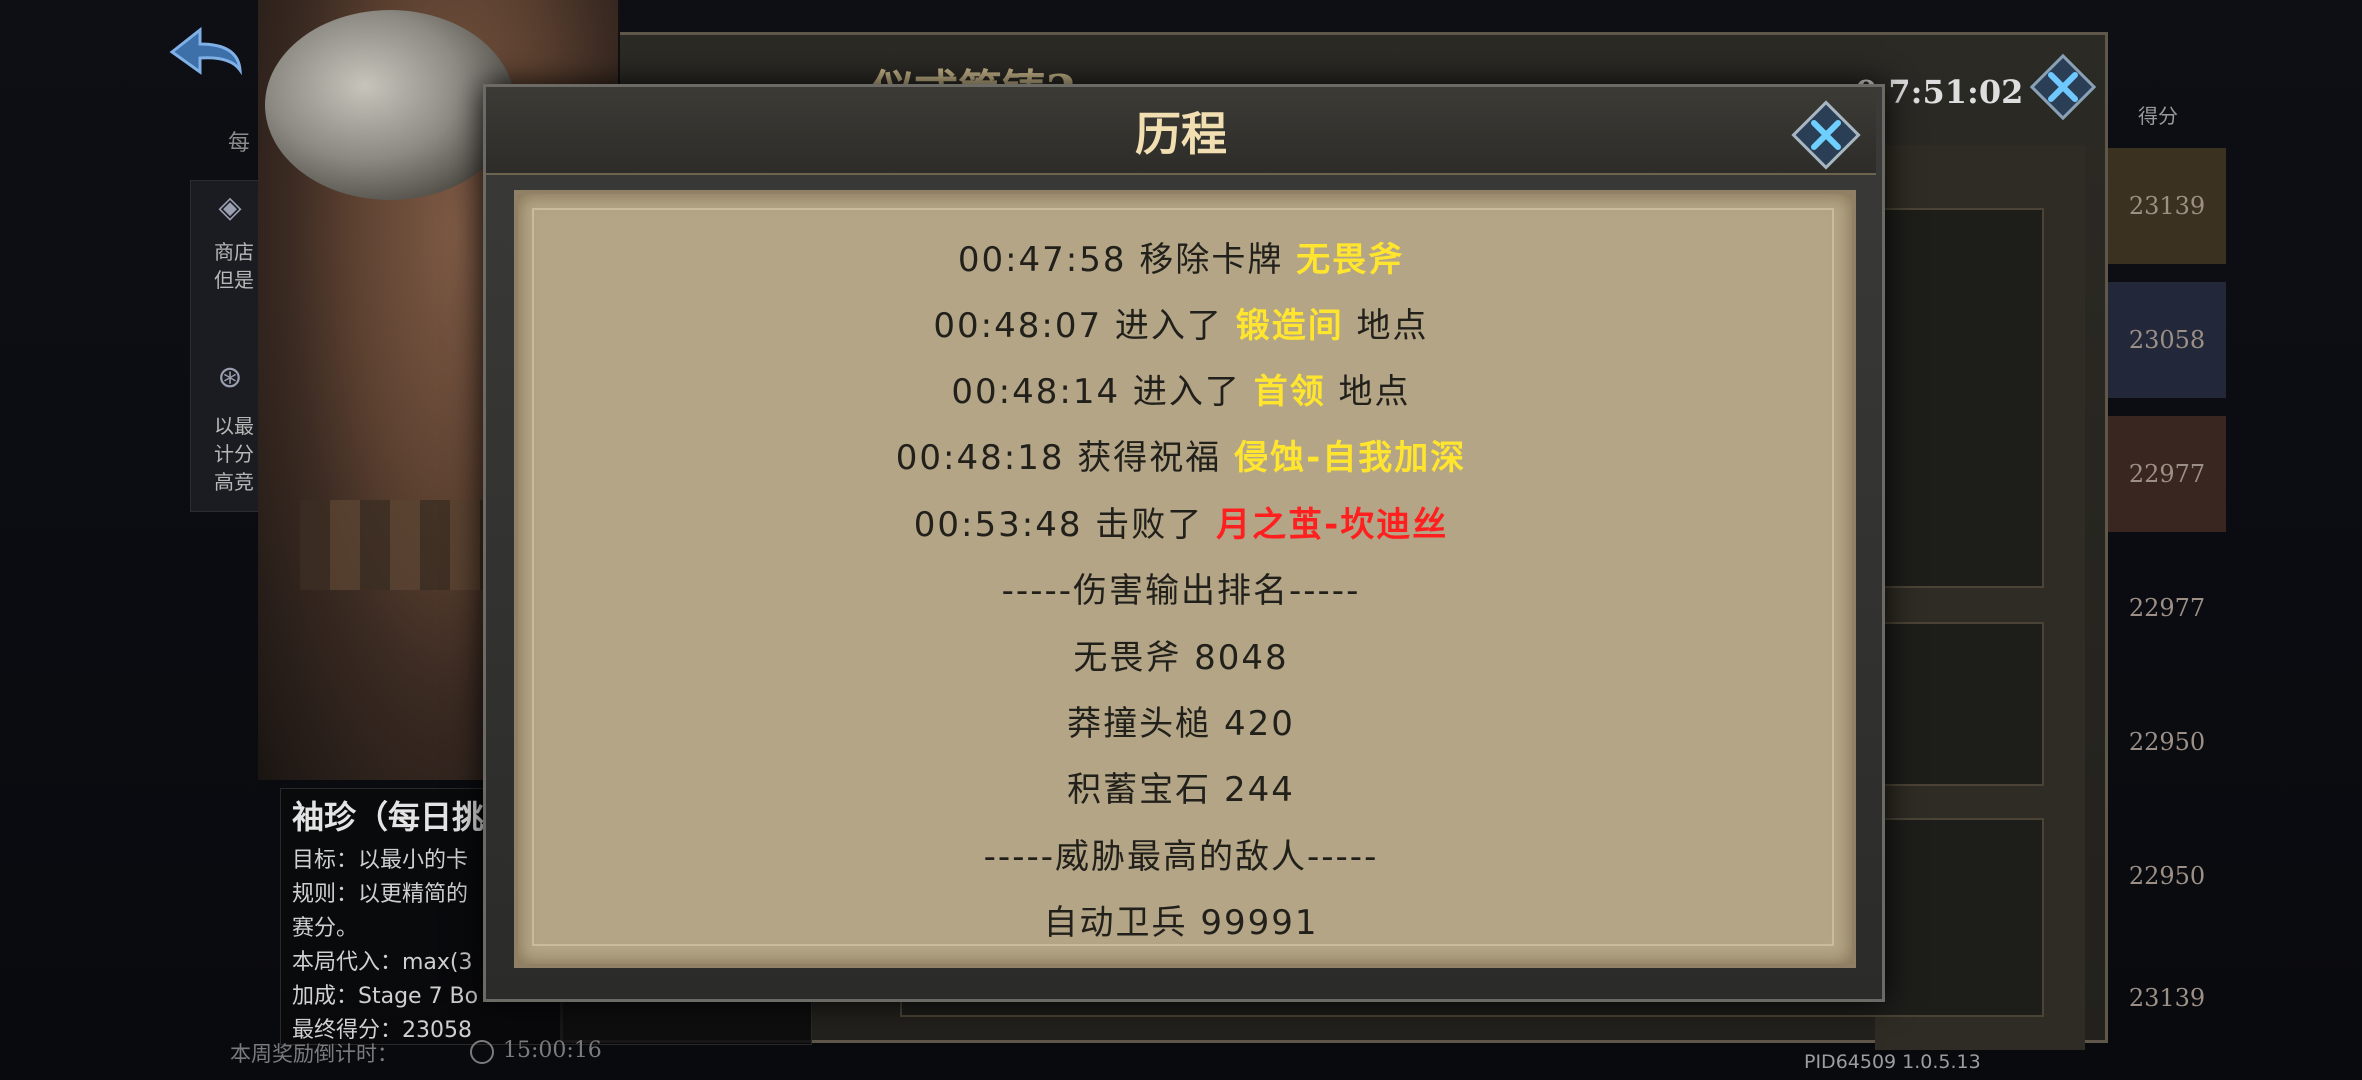  What do you see at coordinates (482, 1052) in the screenshot?
I see `clock-icon` at bounding box center [482, 1052].